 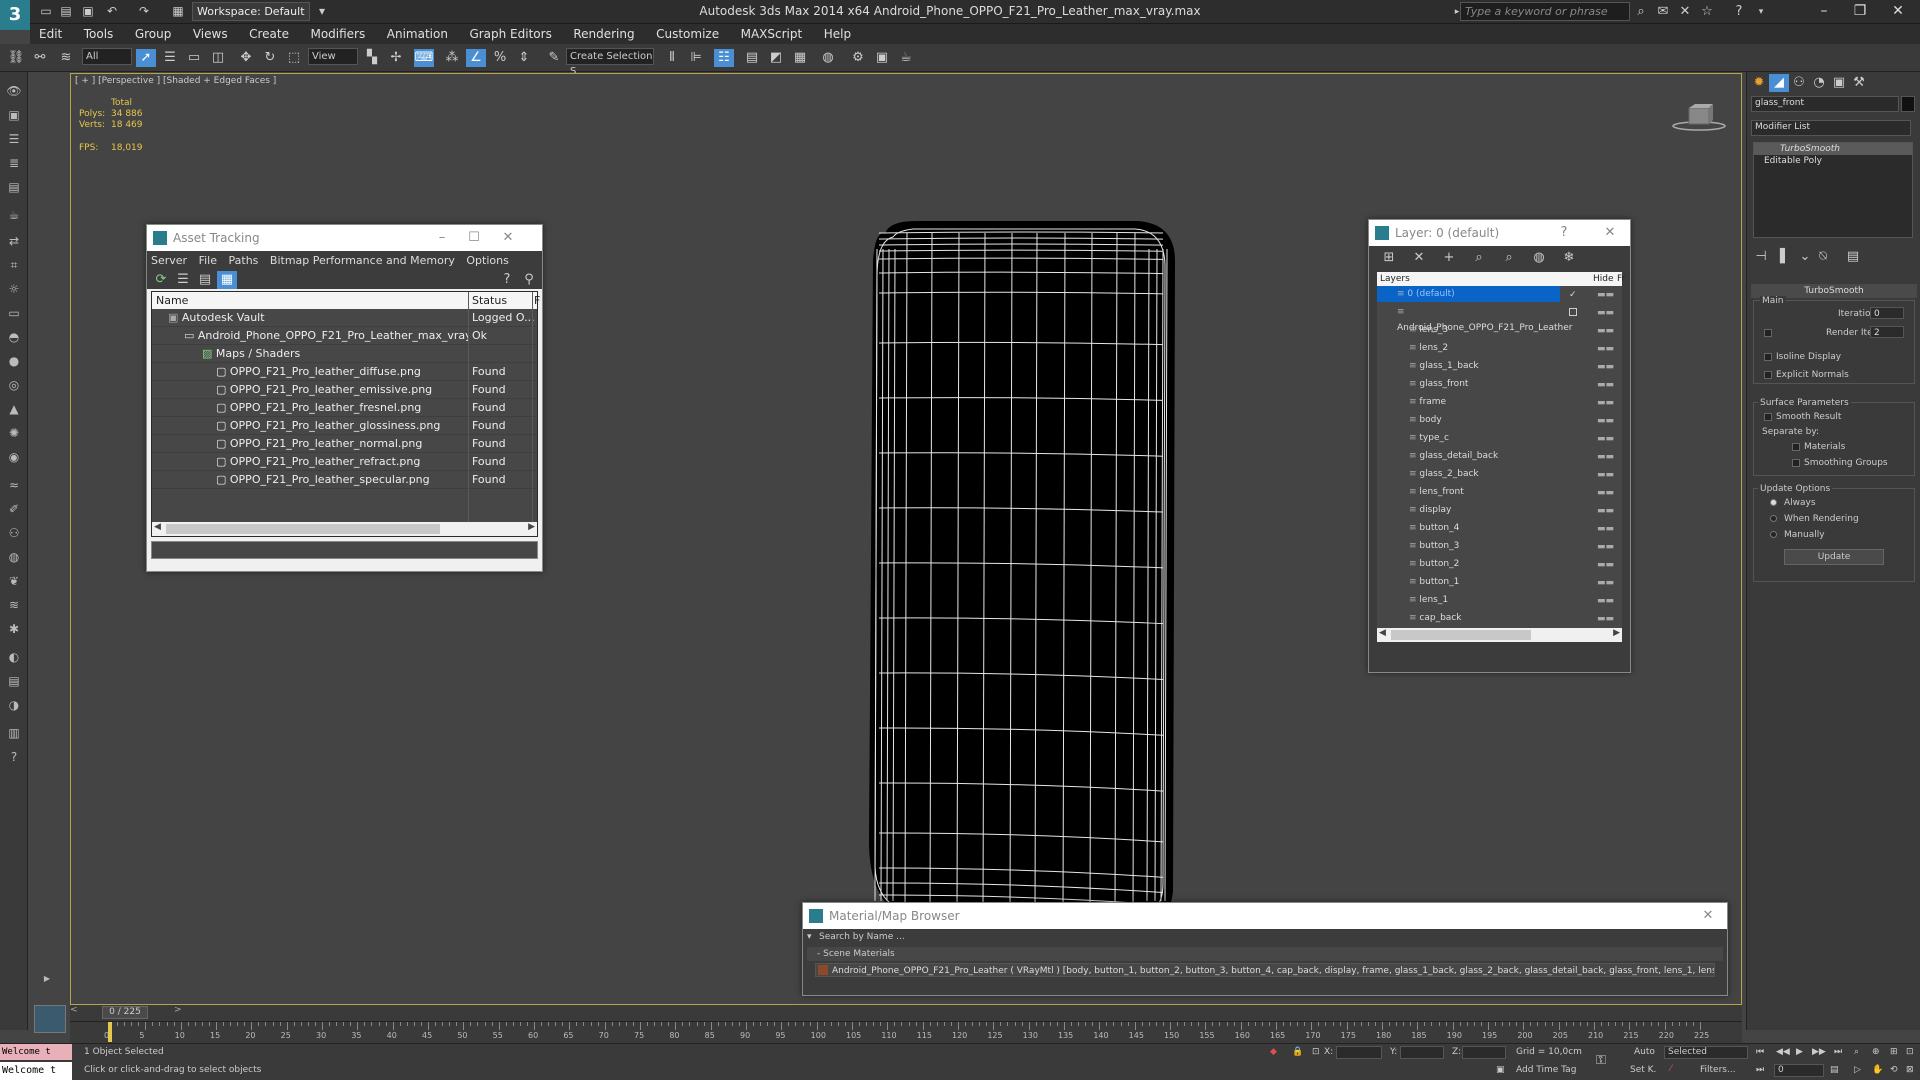 What do you see at coordinates (1824, 12) in the screenshot?
I see `minimize-button: –` at bounding box center [1824, 12].